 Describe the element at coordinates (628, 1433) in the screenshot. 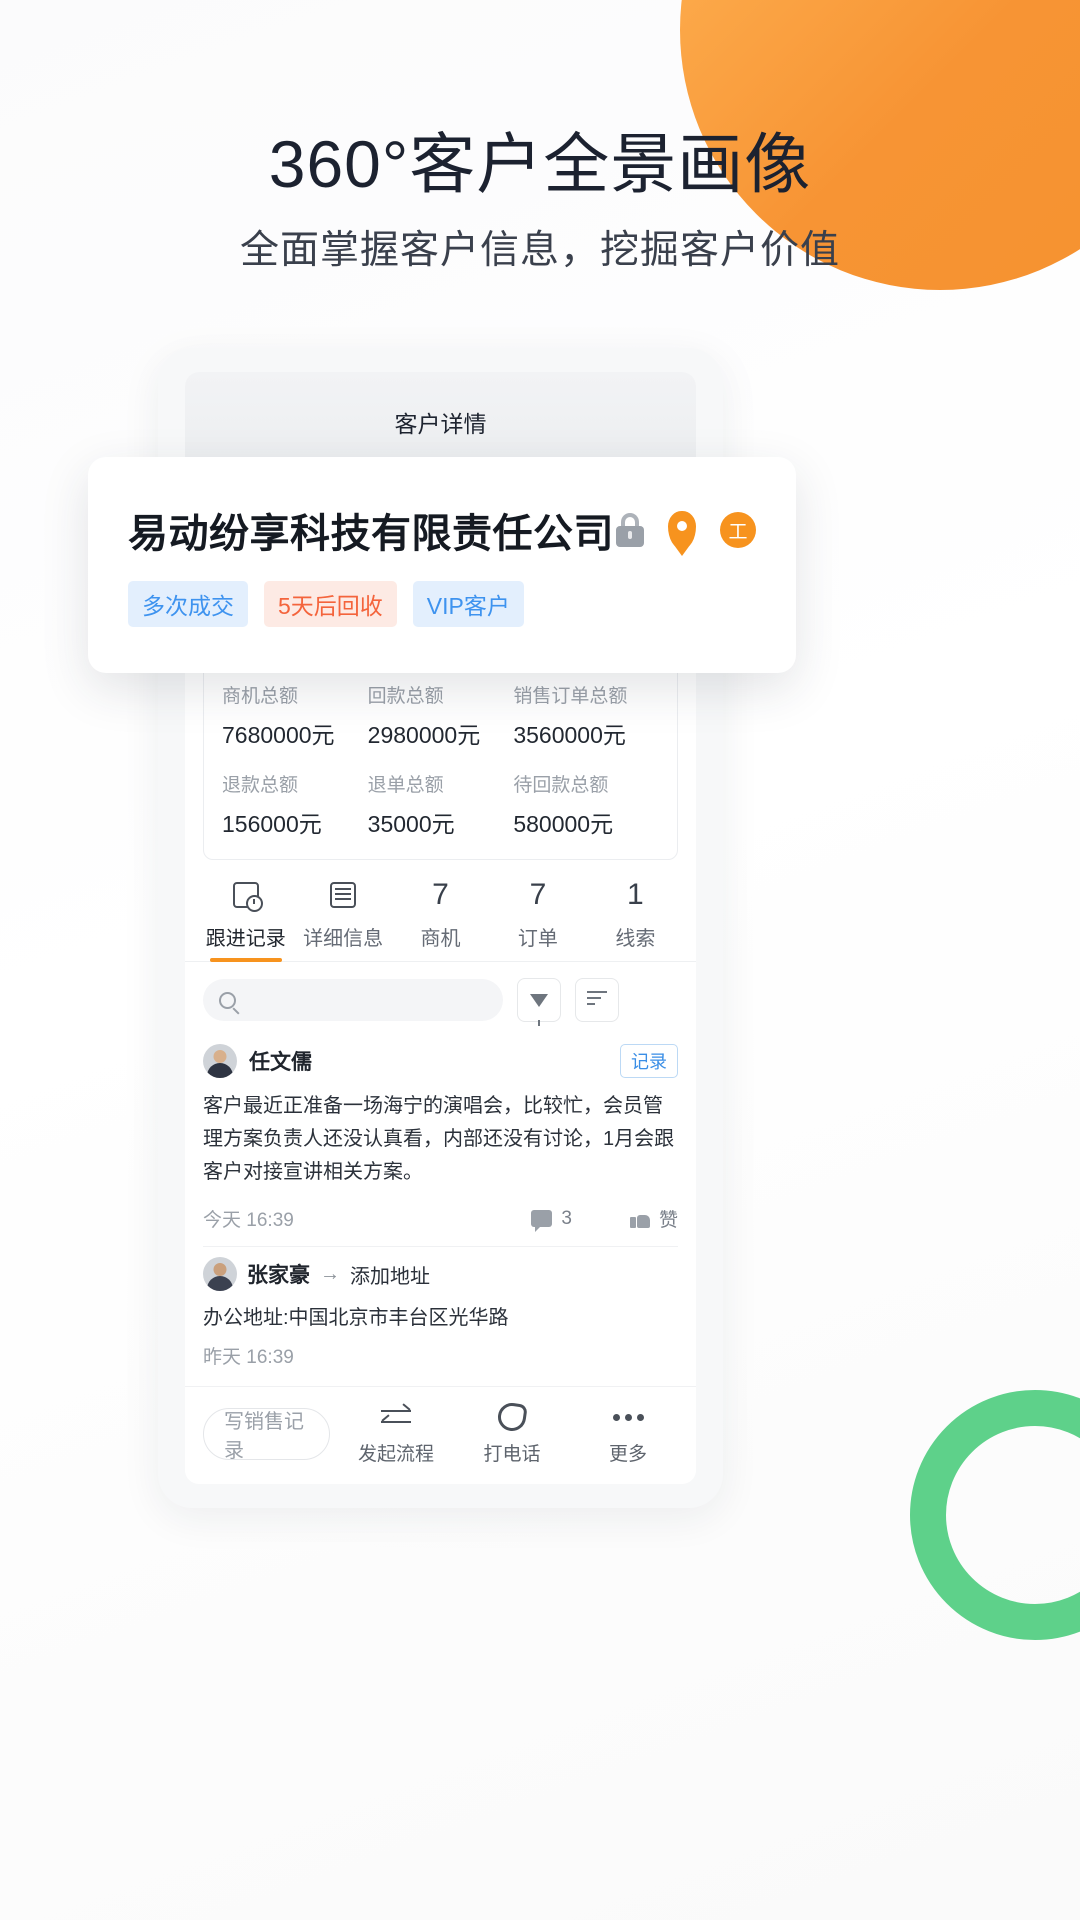

I see `more-button: 更多` at that location.